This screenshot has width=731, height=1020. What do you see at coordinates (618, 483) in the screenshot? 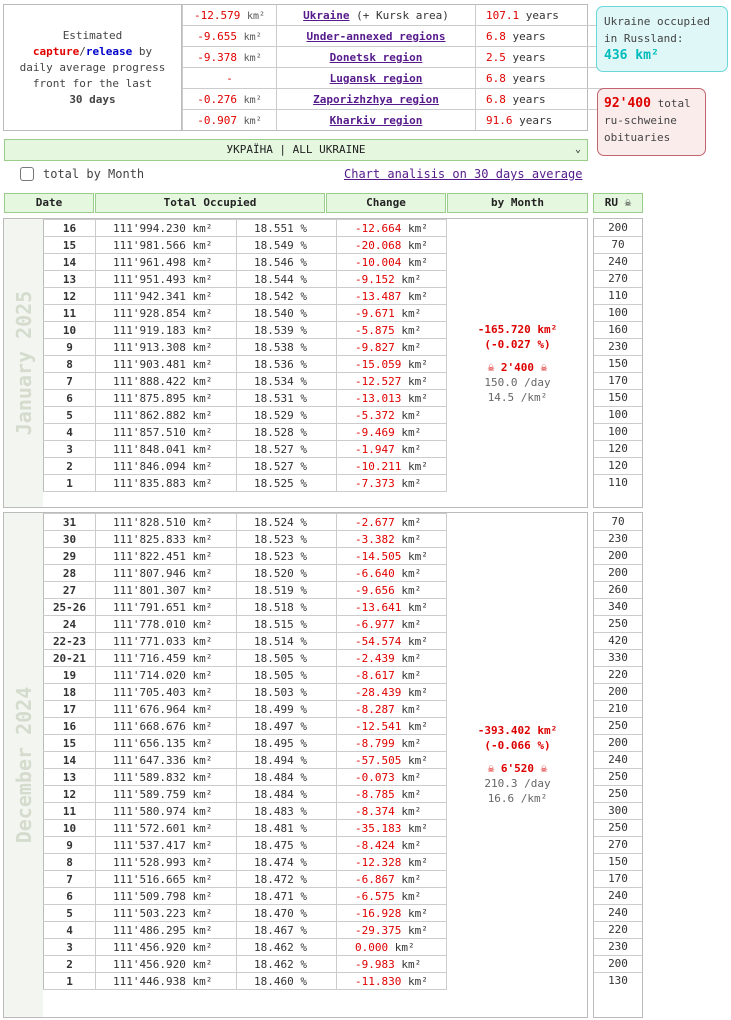
I see `ru-losses: 110` at bounding box center [618, 483].